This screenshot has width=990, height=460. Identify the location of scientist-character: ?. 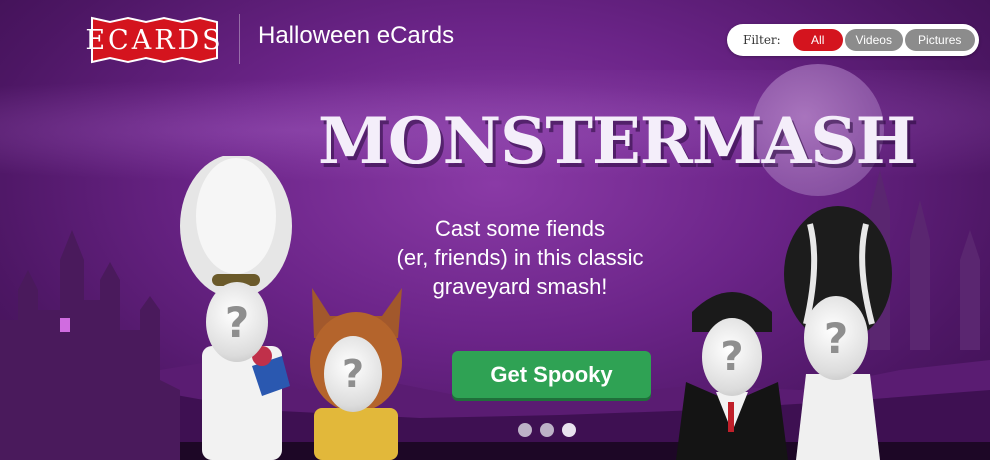
(237, 308).